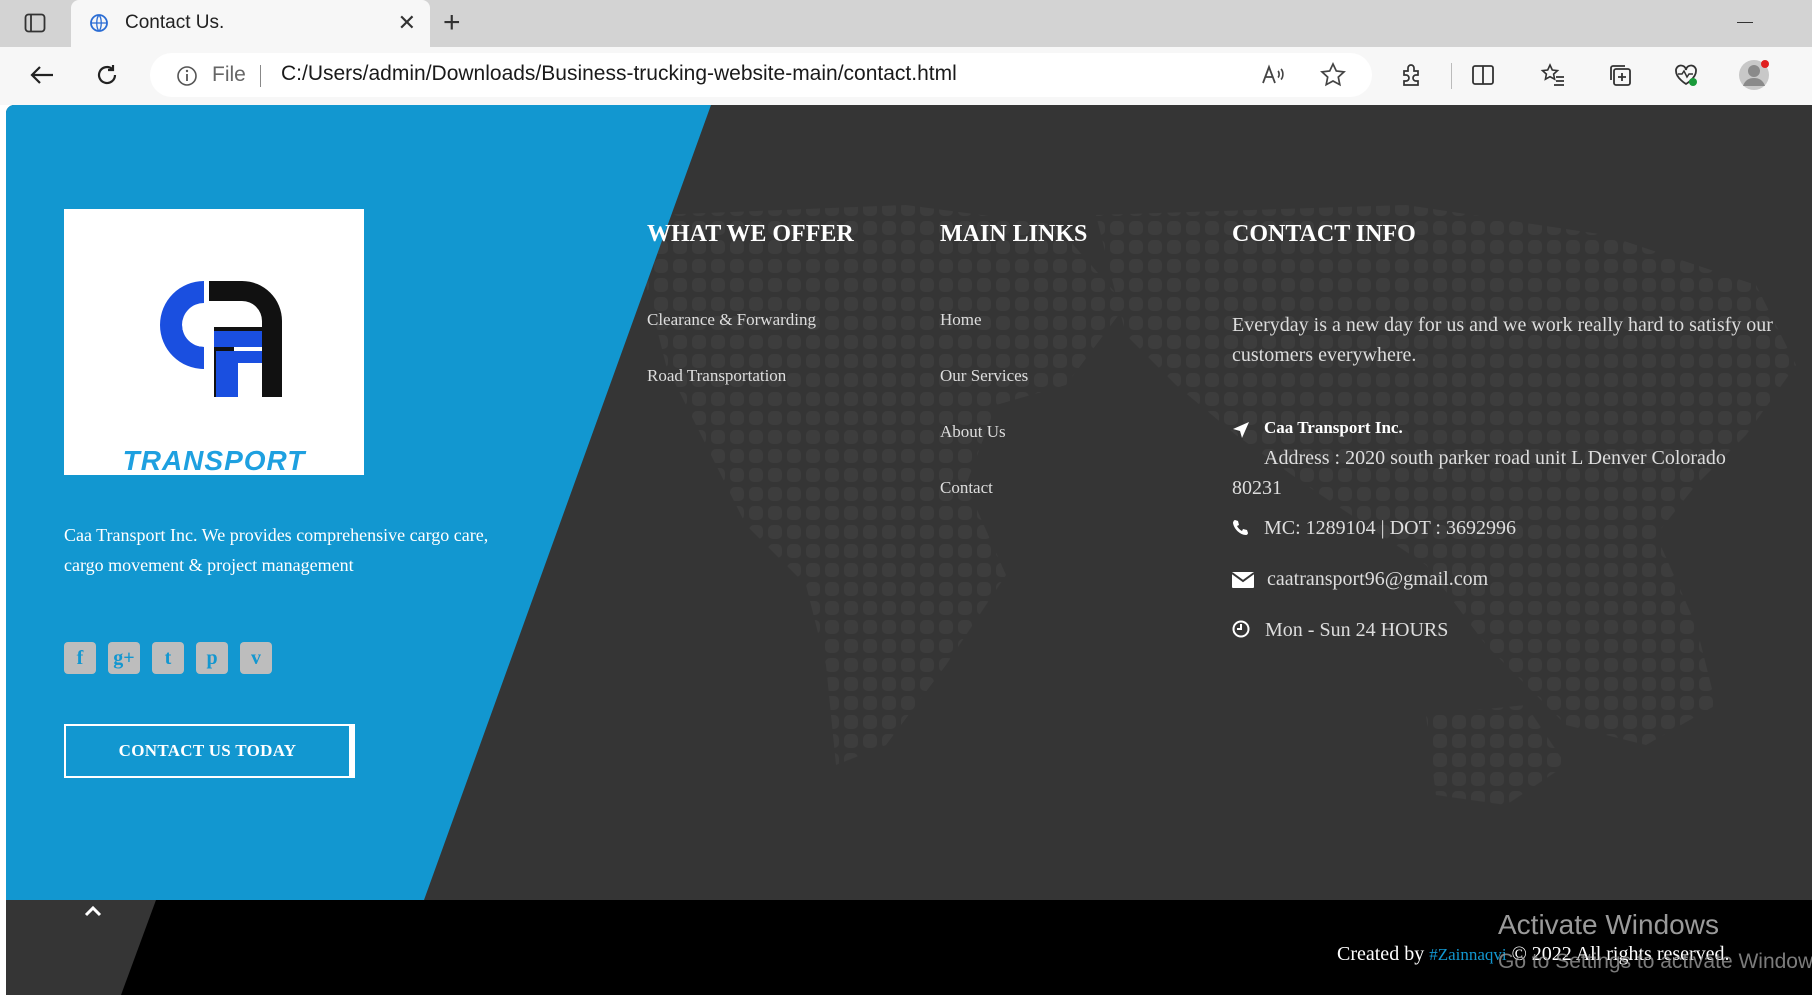  Describe the element at coordinates (716, 376) in the screenshot. I see `offer-link-road: Road Transportation` at that location.